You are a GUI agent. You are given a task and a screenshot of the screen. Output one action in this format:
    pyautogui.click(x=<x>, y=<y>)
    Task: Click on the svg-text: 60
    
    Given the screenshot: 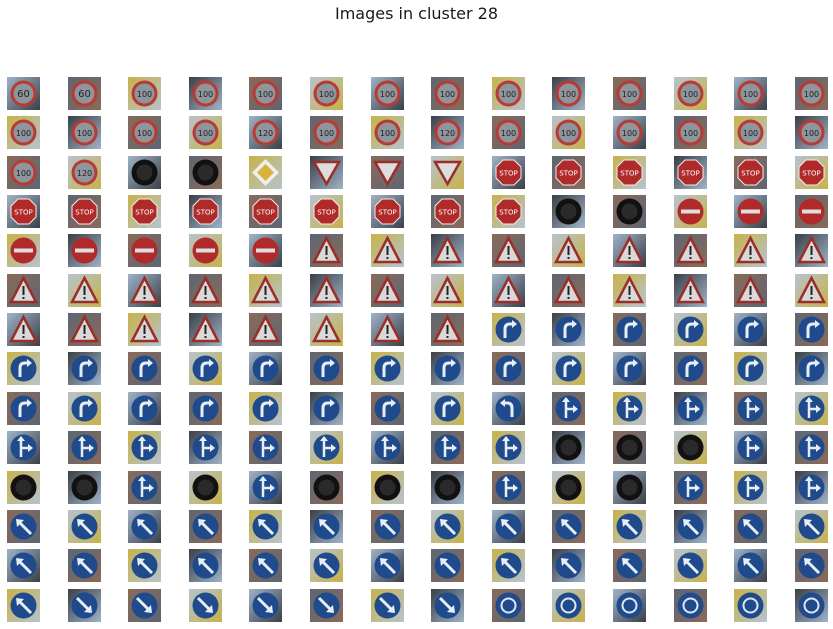 What is the action you would take?
    pyautogui.click(x=84, y=94)
    